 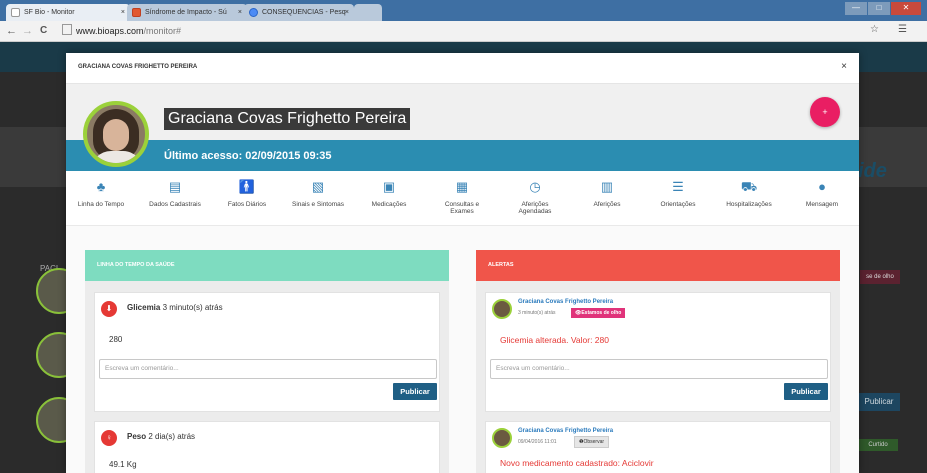 What do you see at coordinates (462, 186) in the screenshot?
I see `calendar-icon: ▦` at bounding box center [462, 186].